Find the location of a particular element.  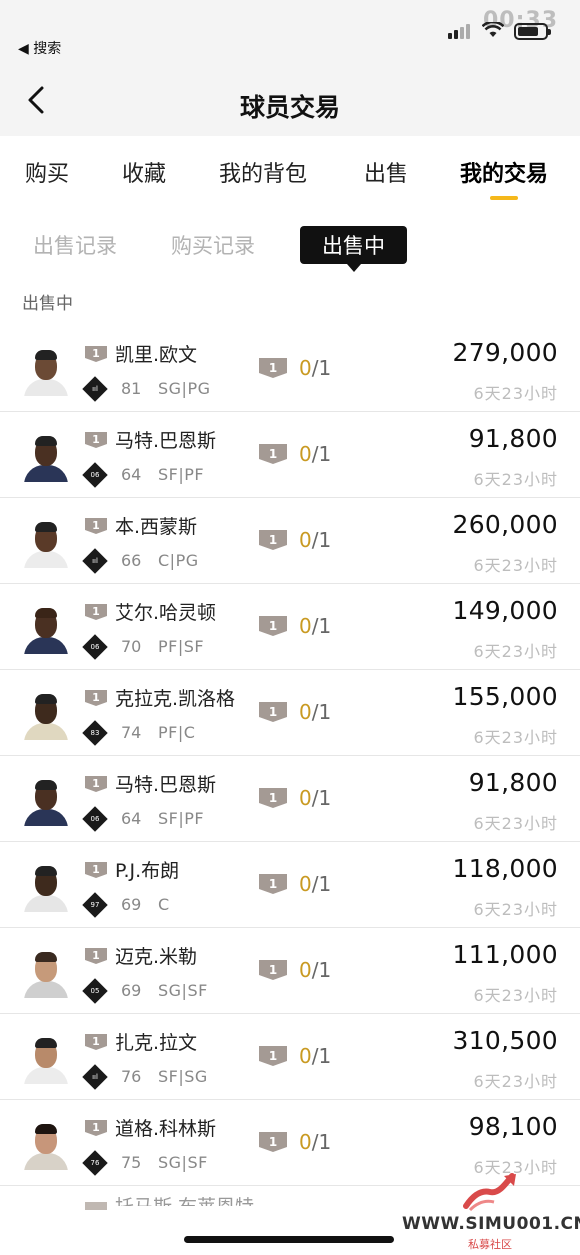

listing-row: 1 本.西蒙斯 ııl 66 C|PG 1 0/1 260,000 6天23小时 is located at coordinates (290, 541).